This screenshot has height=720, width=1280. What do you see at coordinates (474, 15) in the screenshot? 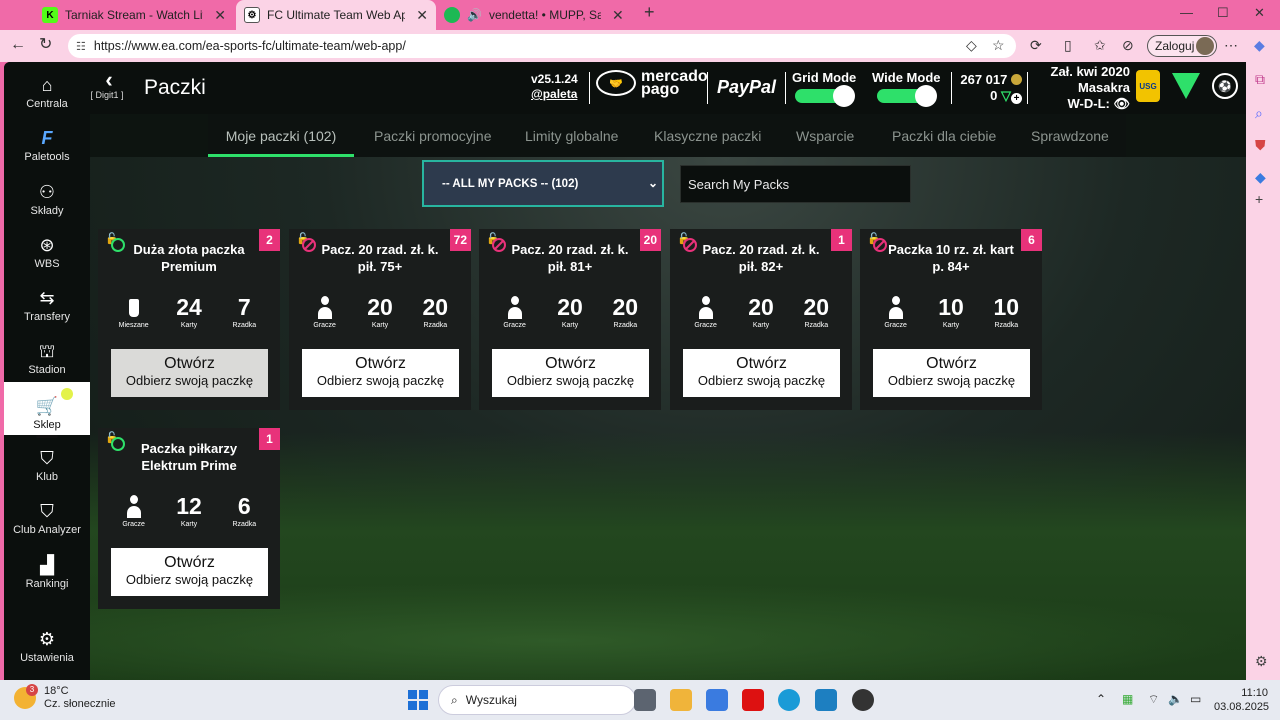
I see `speaker-icon: 🔊` at bounding box center [474, 15].